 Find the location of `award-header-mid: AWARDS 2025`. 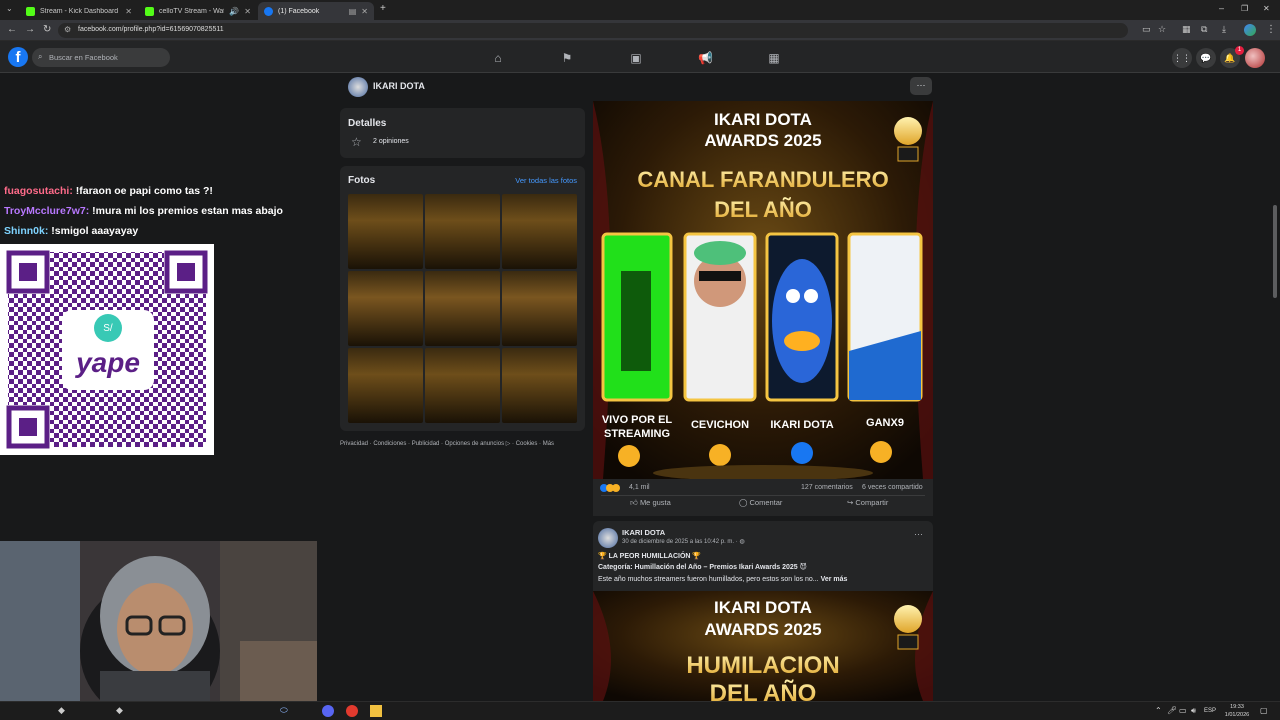

award-header-mid: AWARDS 2025 is located at coordinates (762, 629).